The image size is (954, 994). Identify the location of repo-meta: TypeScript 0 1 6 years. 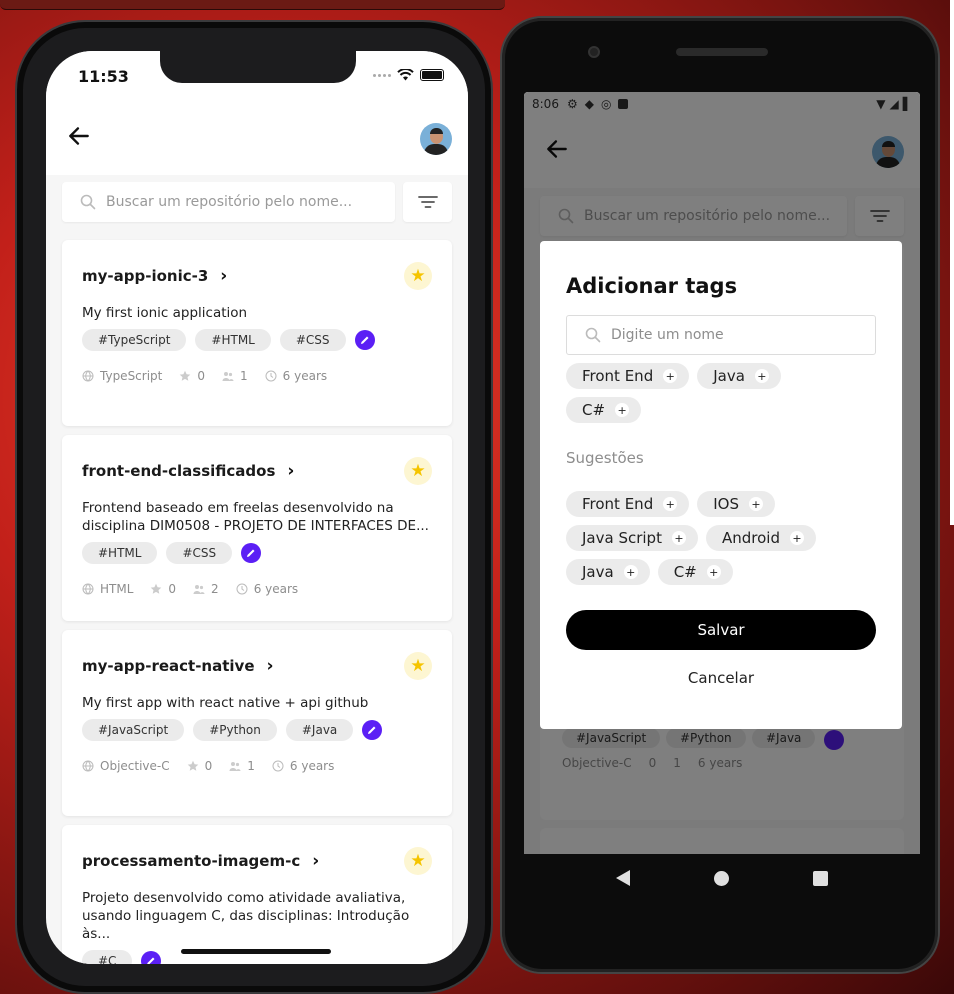
(257, 376).